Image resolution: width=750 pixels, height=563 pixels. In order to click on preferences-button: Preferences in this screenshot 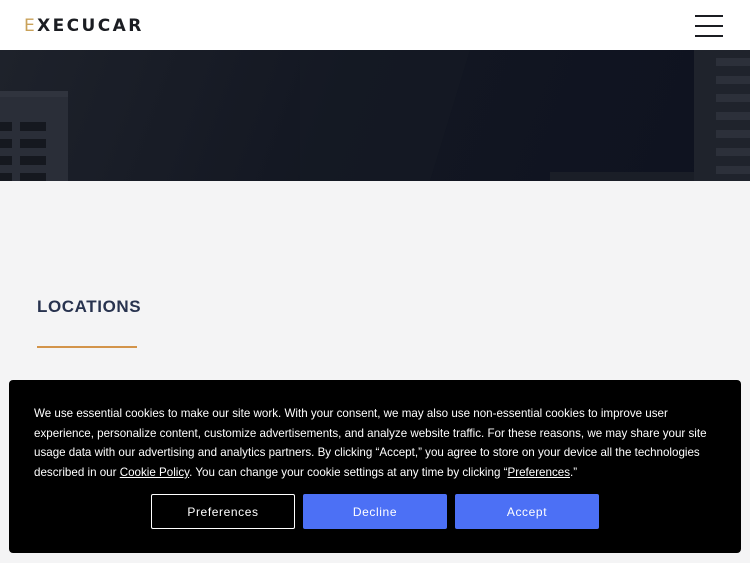, I will do `click(223, 511)`.